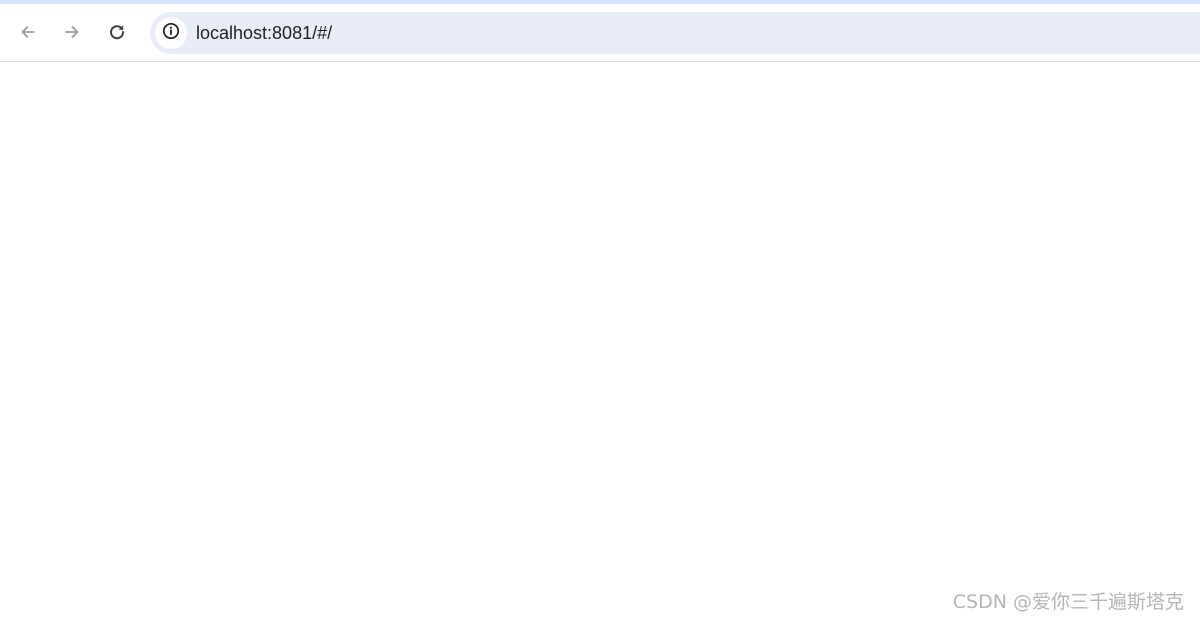  I want to click on back-button, so click(28, 32).